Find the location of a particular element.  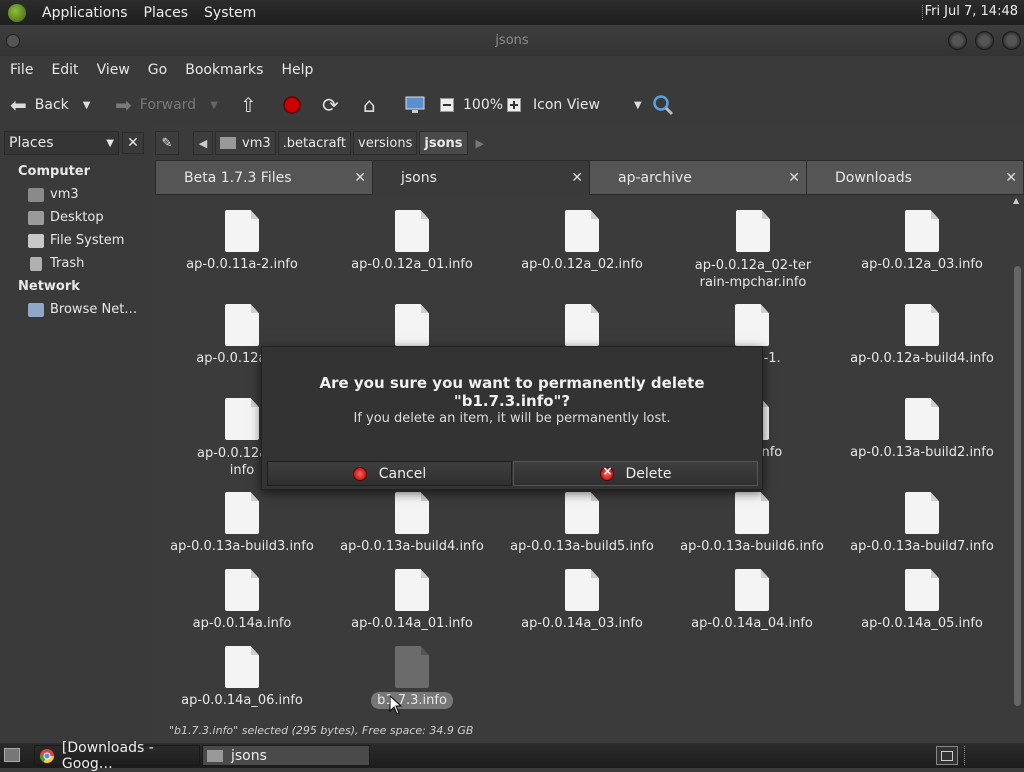

file-item: ap-0.0.14a_04.info is located at coordinates (752, 600).